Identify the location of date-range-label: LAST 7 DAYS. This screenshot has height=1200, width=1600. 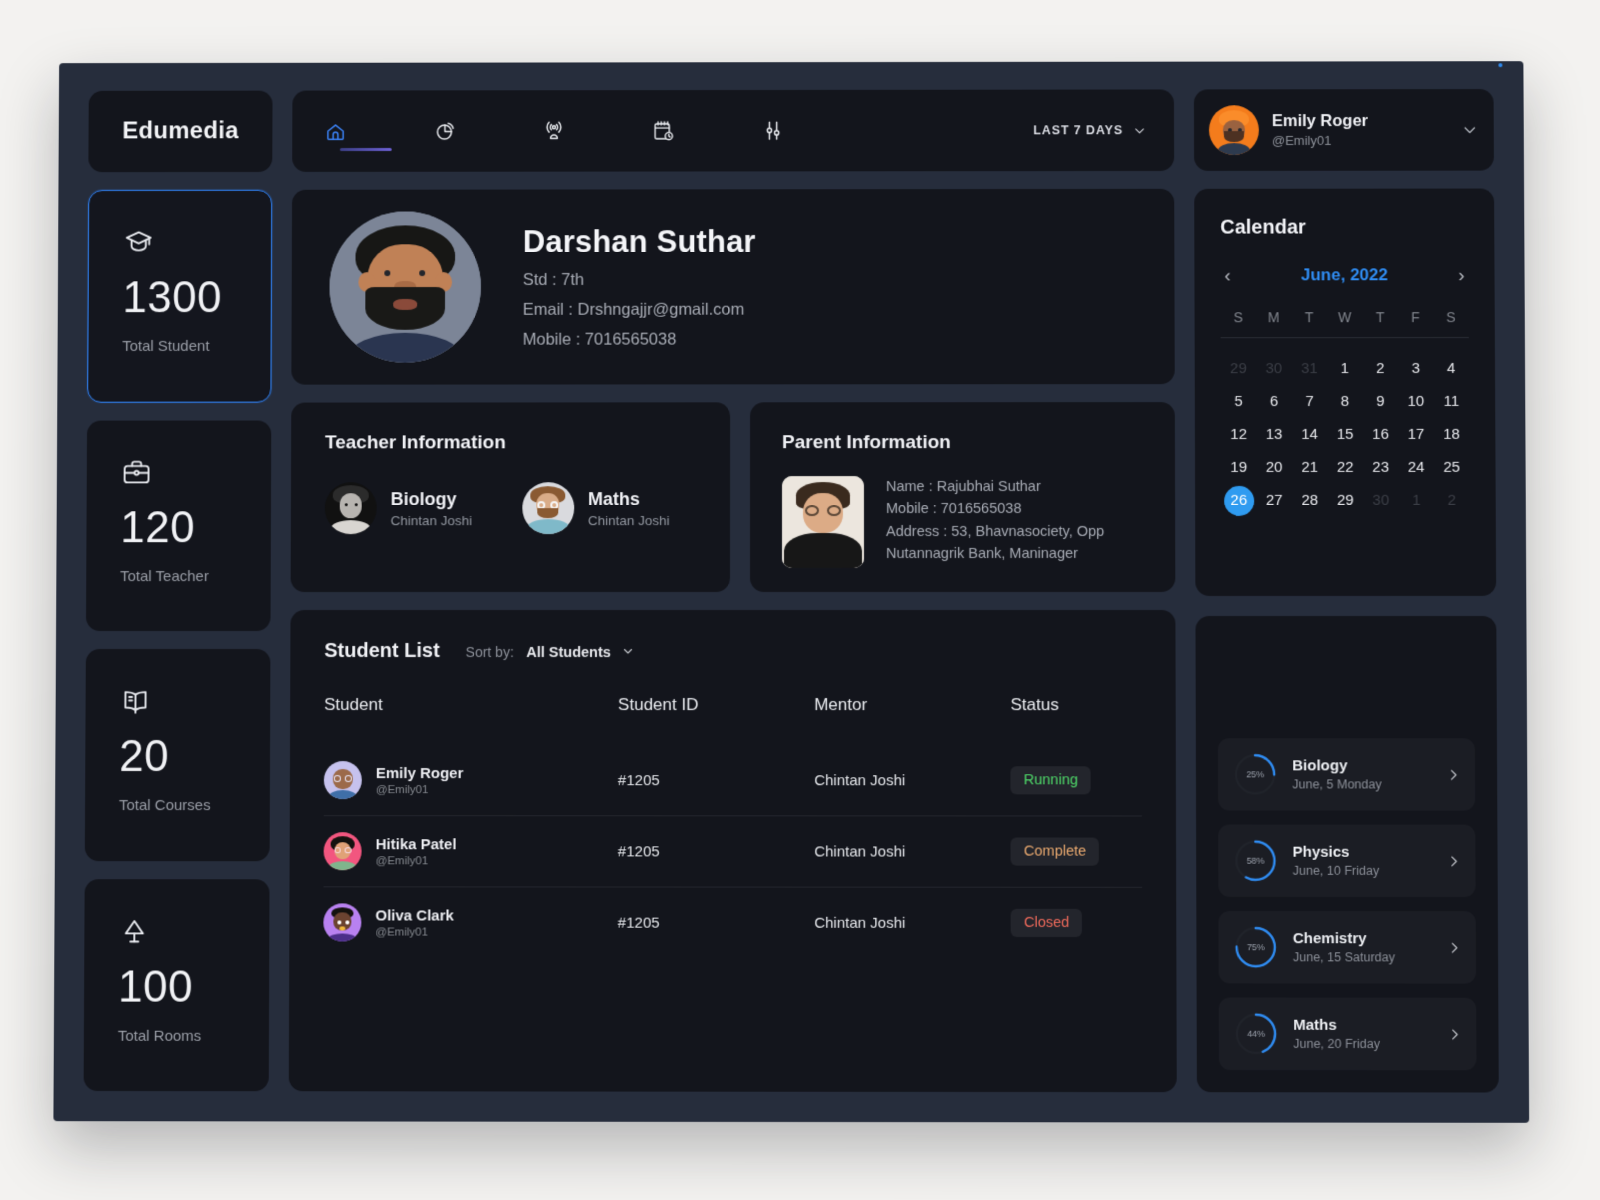
(1078, 130).